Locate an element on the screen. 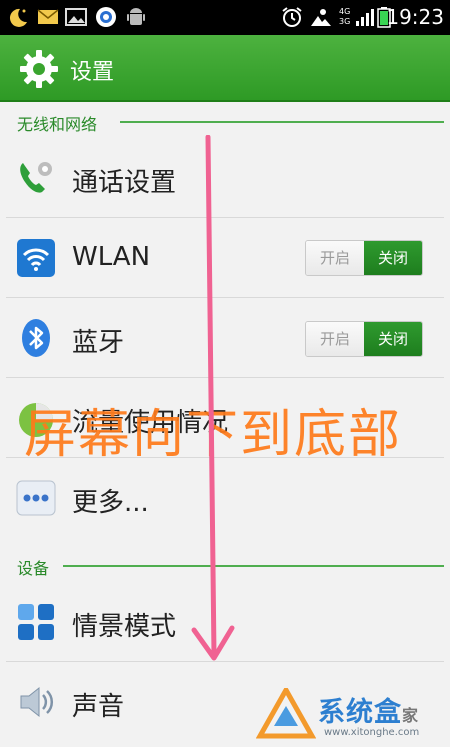 The height and width of the screenshot is (747, 450). section-header-wireless: 无线和网络 is located at coordinates (225, 121).